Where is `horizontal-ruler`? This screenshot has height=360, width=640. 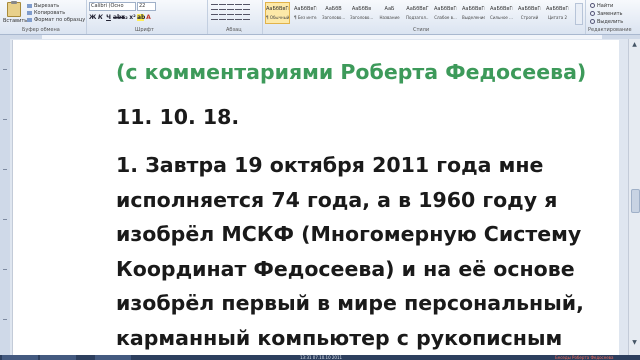
horizontal-ruler is located at coordinates (320, 37).